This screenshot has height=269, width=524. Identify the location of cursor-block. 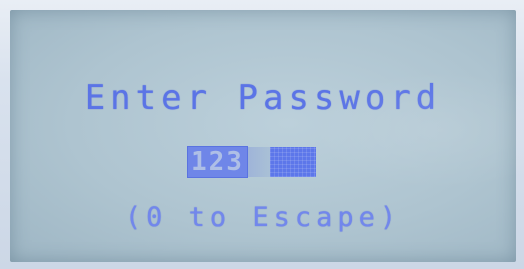
(292, 162).